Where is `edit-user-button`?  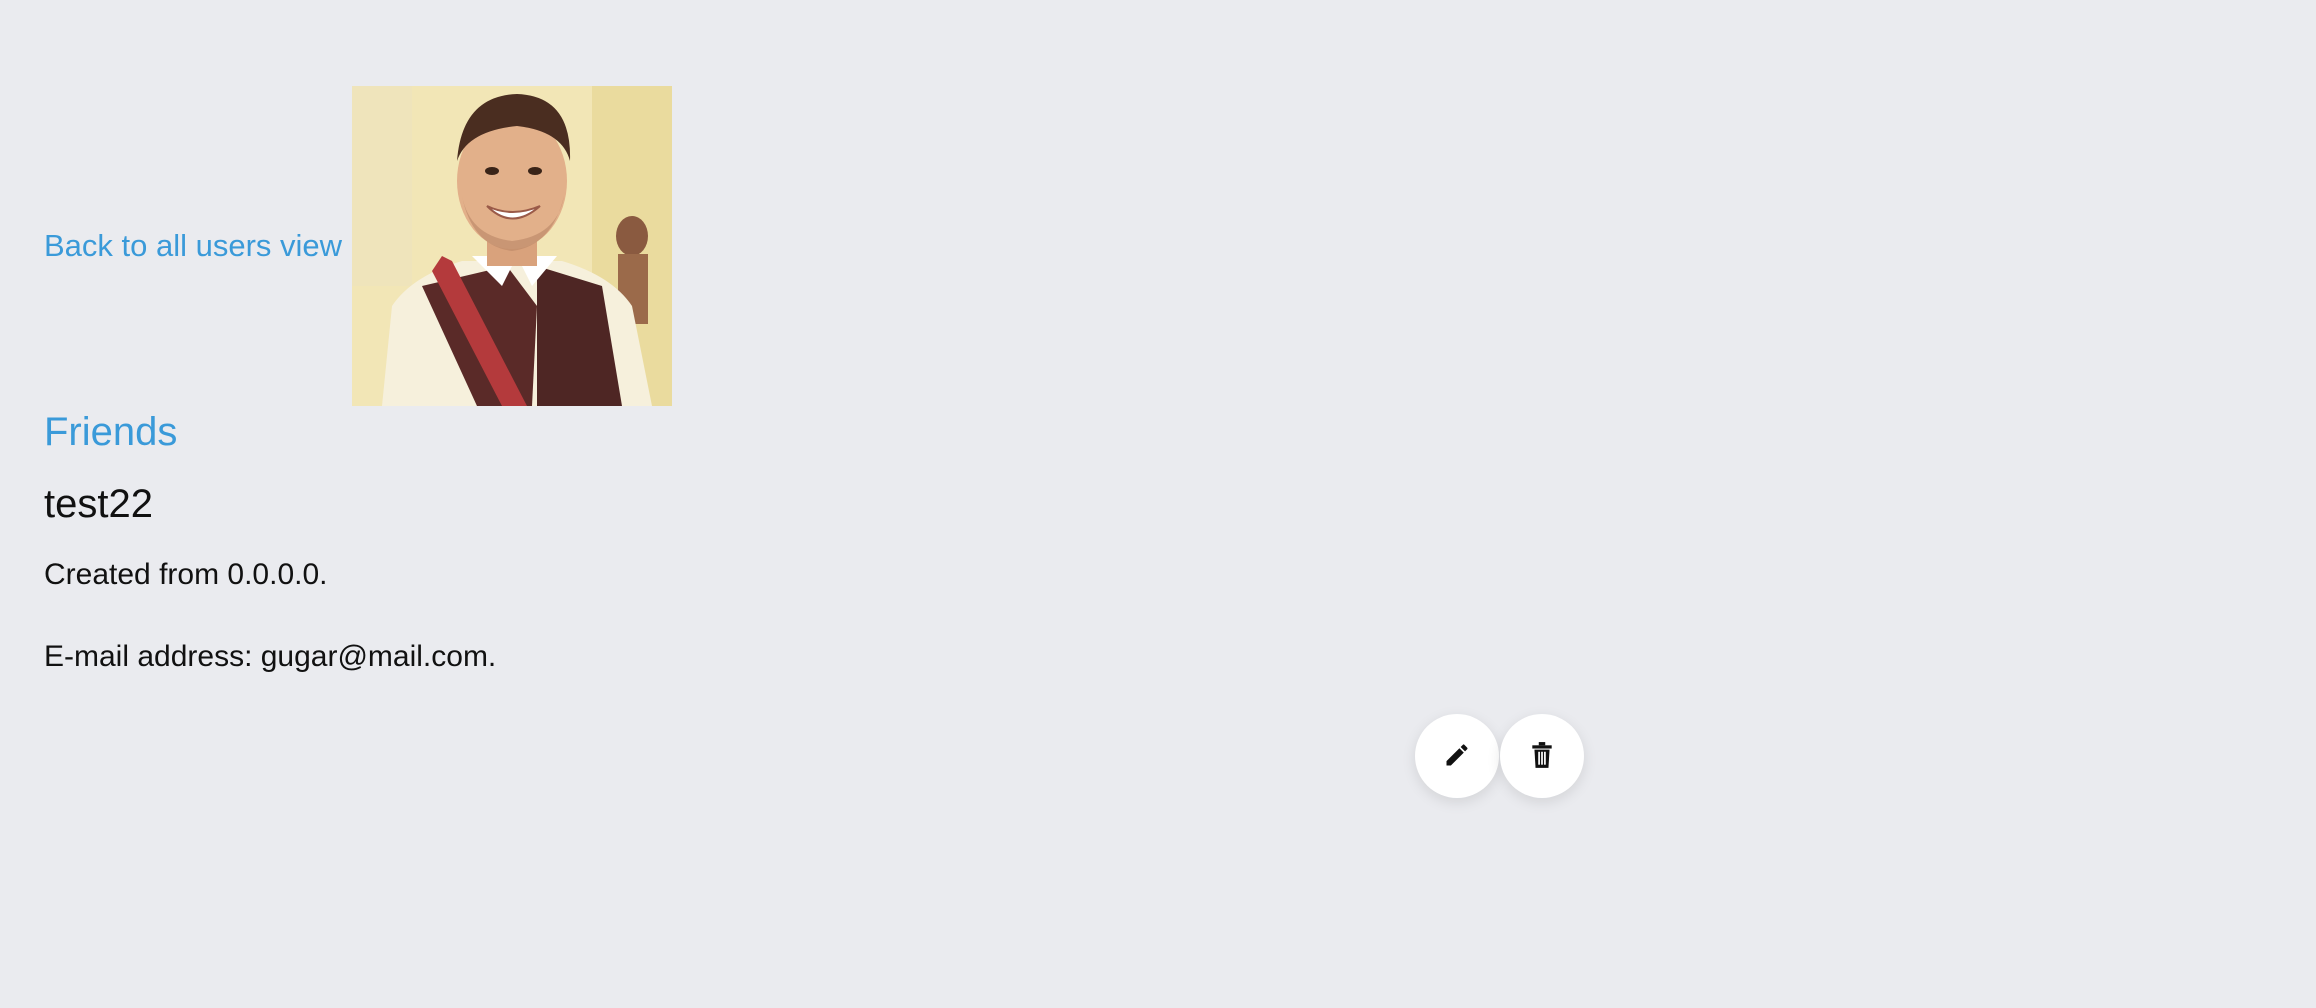 edit-user-button is located at coordinates (1457, 756).